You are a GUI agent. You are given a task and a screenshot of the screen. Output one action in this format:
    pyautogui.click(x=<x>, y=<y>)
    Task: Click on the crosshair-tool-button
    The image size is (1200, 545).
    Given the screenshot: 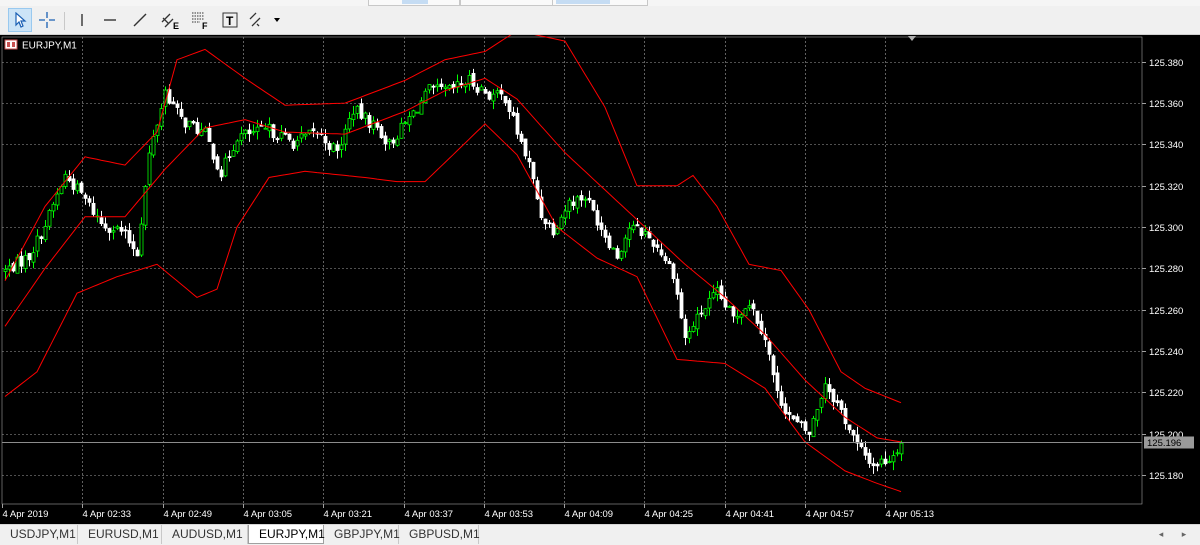 What is the action you would take?
    pyautogui.click(x=47, y=20)
    